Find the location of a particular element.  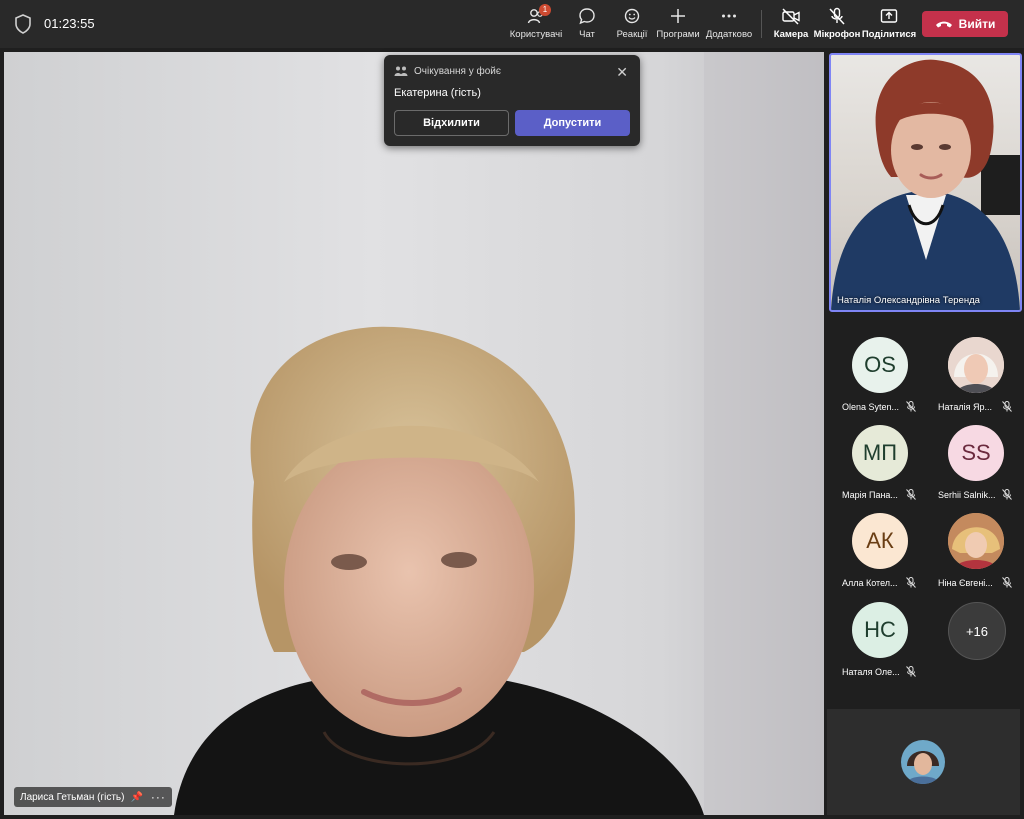

avatar: SS is located at coordinates (976, 453).